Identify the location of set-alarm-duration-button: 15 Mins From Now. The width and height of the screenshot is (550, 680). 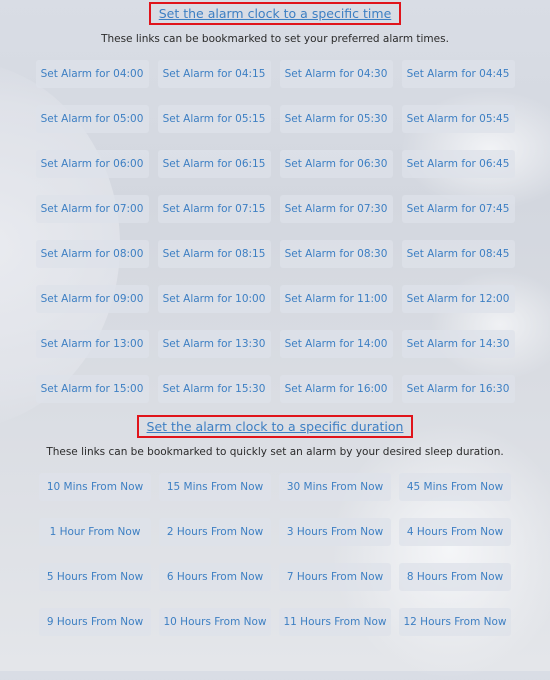
(215, 487).